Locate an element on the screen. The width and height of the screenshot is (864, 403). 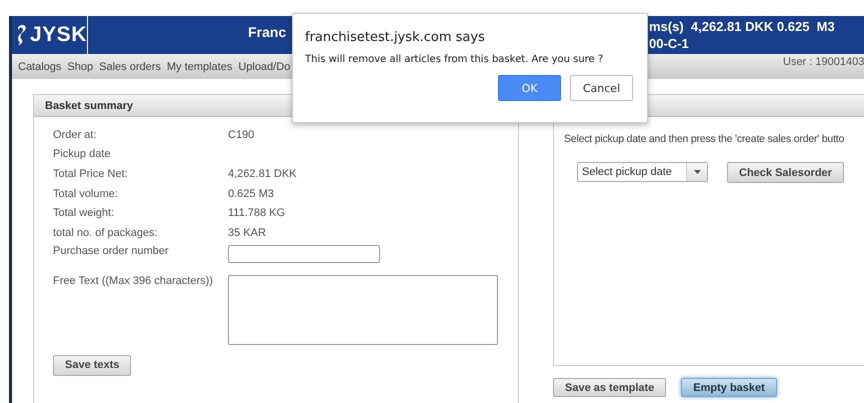
free-text-area is located at coordinates (363, 309).